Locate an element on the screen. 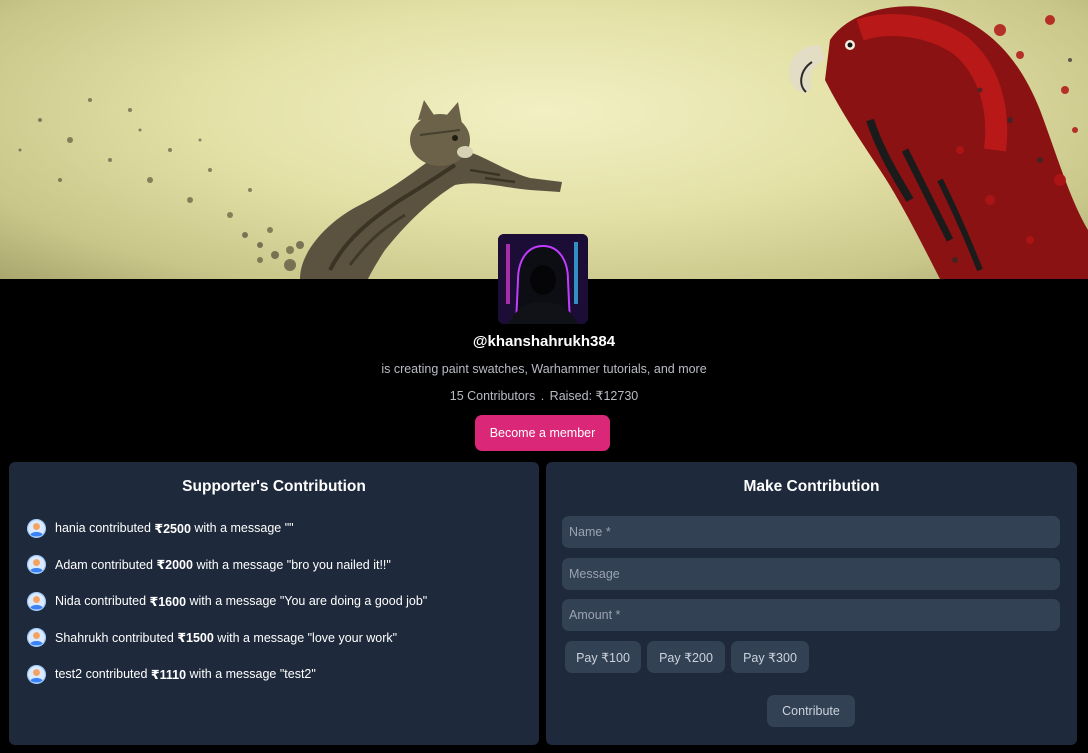 This screenshot has height=753, width=1088. supporter-message: with a message "" is located at coordinates (242, 528).